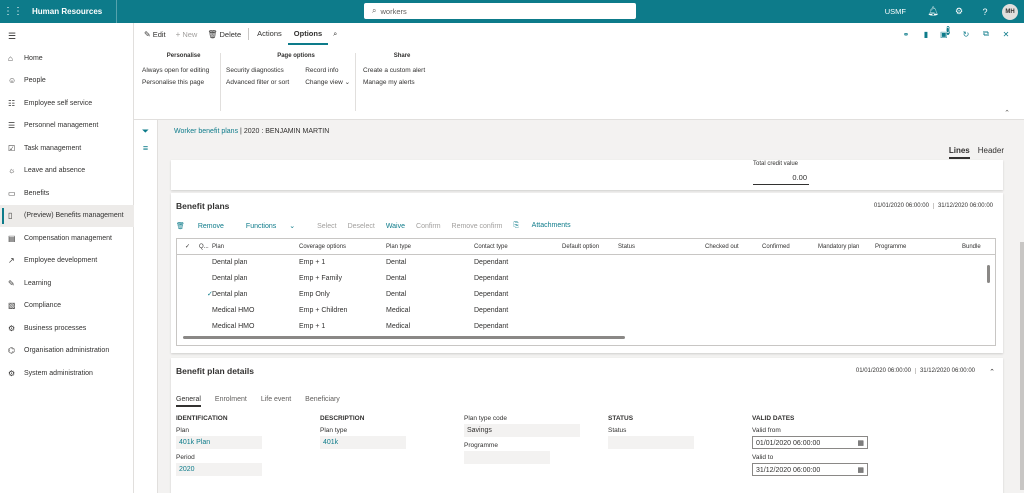 The image size is (1024, 493). What do you see at coordinates (67, 81) in the screenshot?
I see `sidebar-item: ☺ People` at bounding box center [67, 81].